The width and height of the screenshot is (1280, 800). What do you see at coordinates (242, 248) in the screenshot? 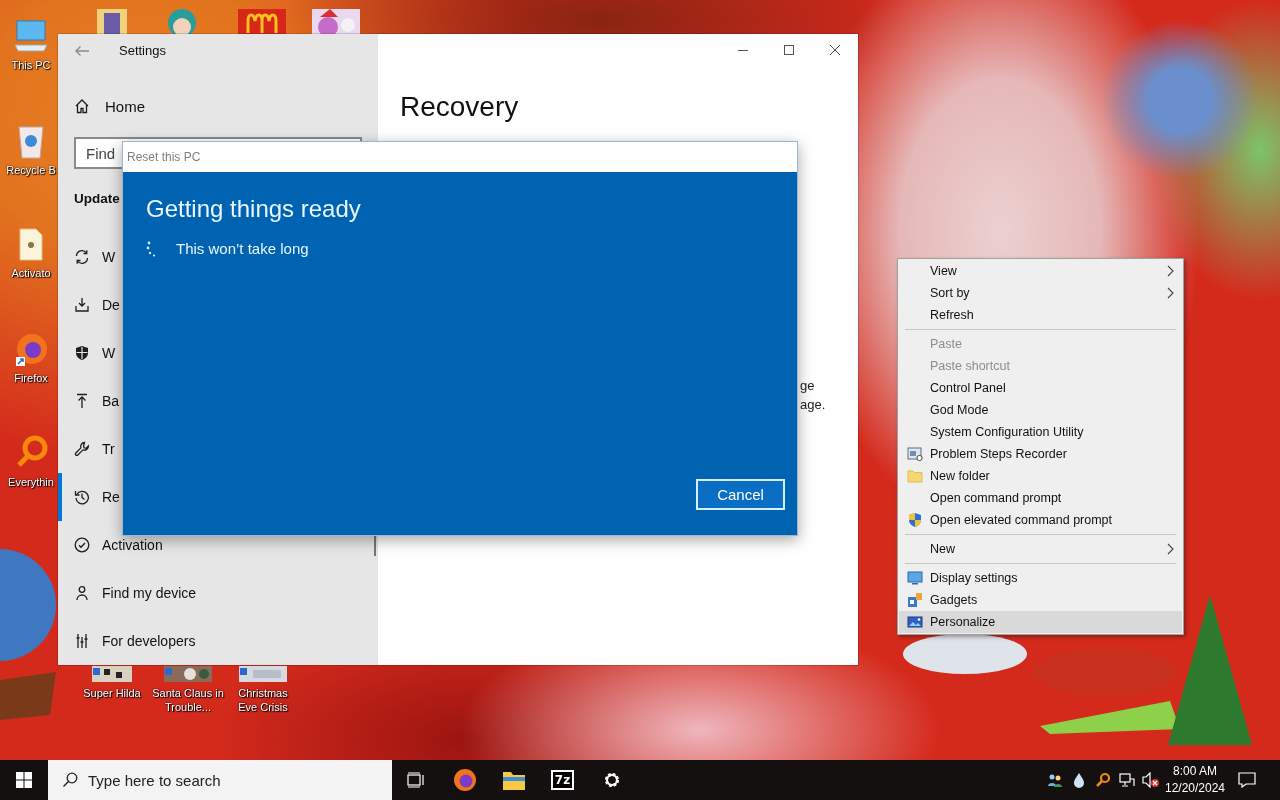
I see `status-text: This won’t take long` at bounding box center [242, 248].